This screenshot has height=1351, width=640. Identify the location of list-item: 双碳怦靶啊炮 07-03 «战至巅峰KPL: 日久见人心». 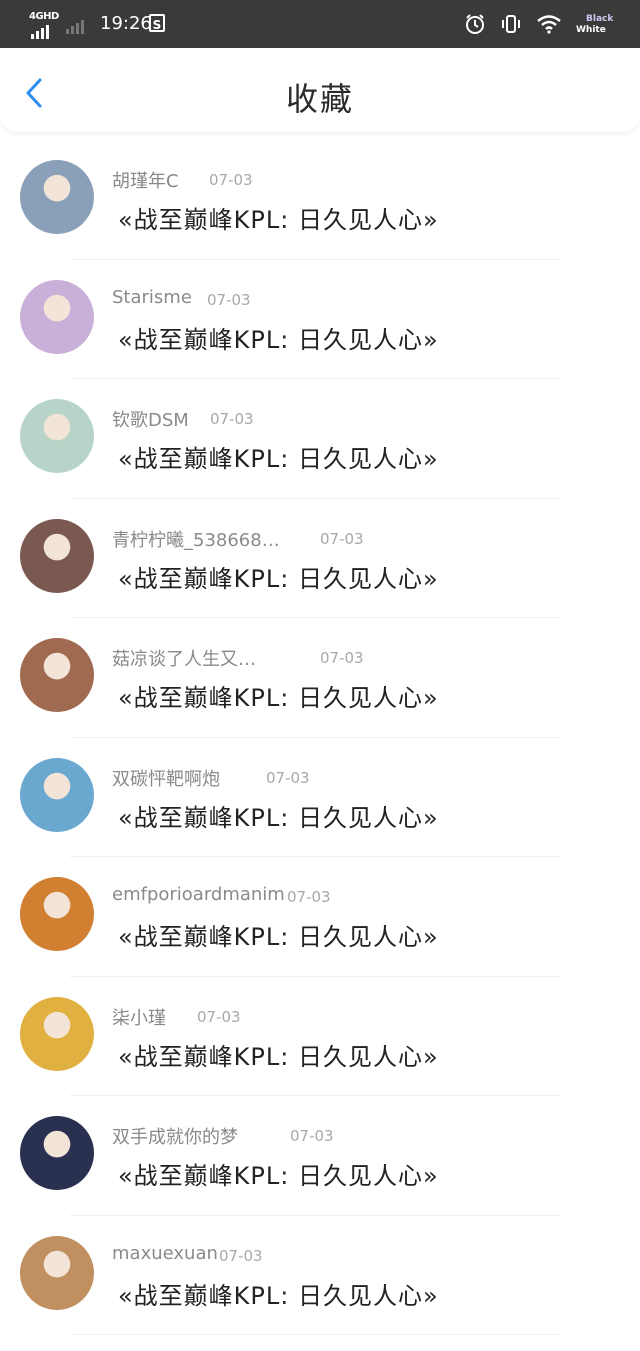
(320, 797).